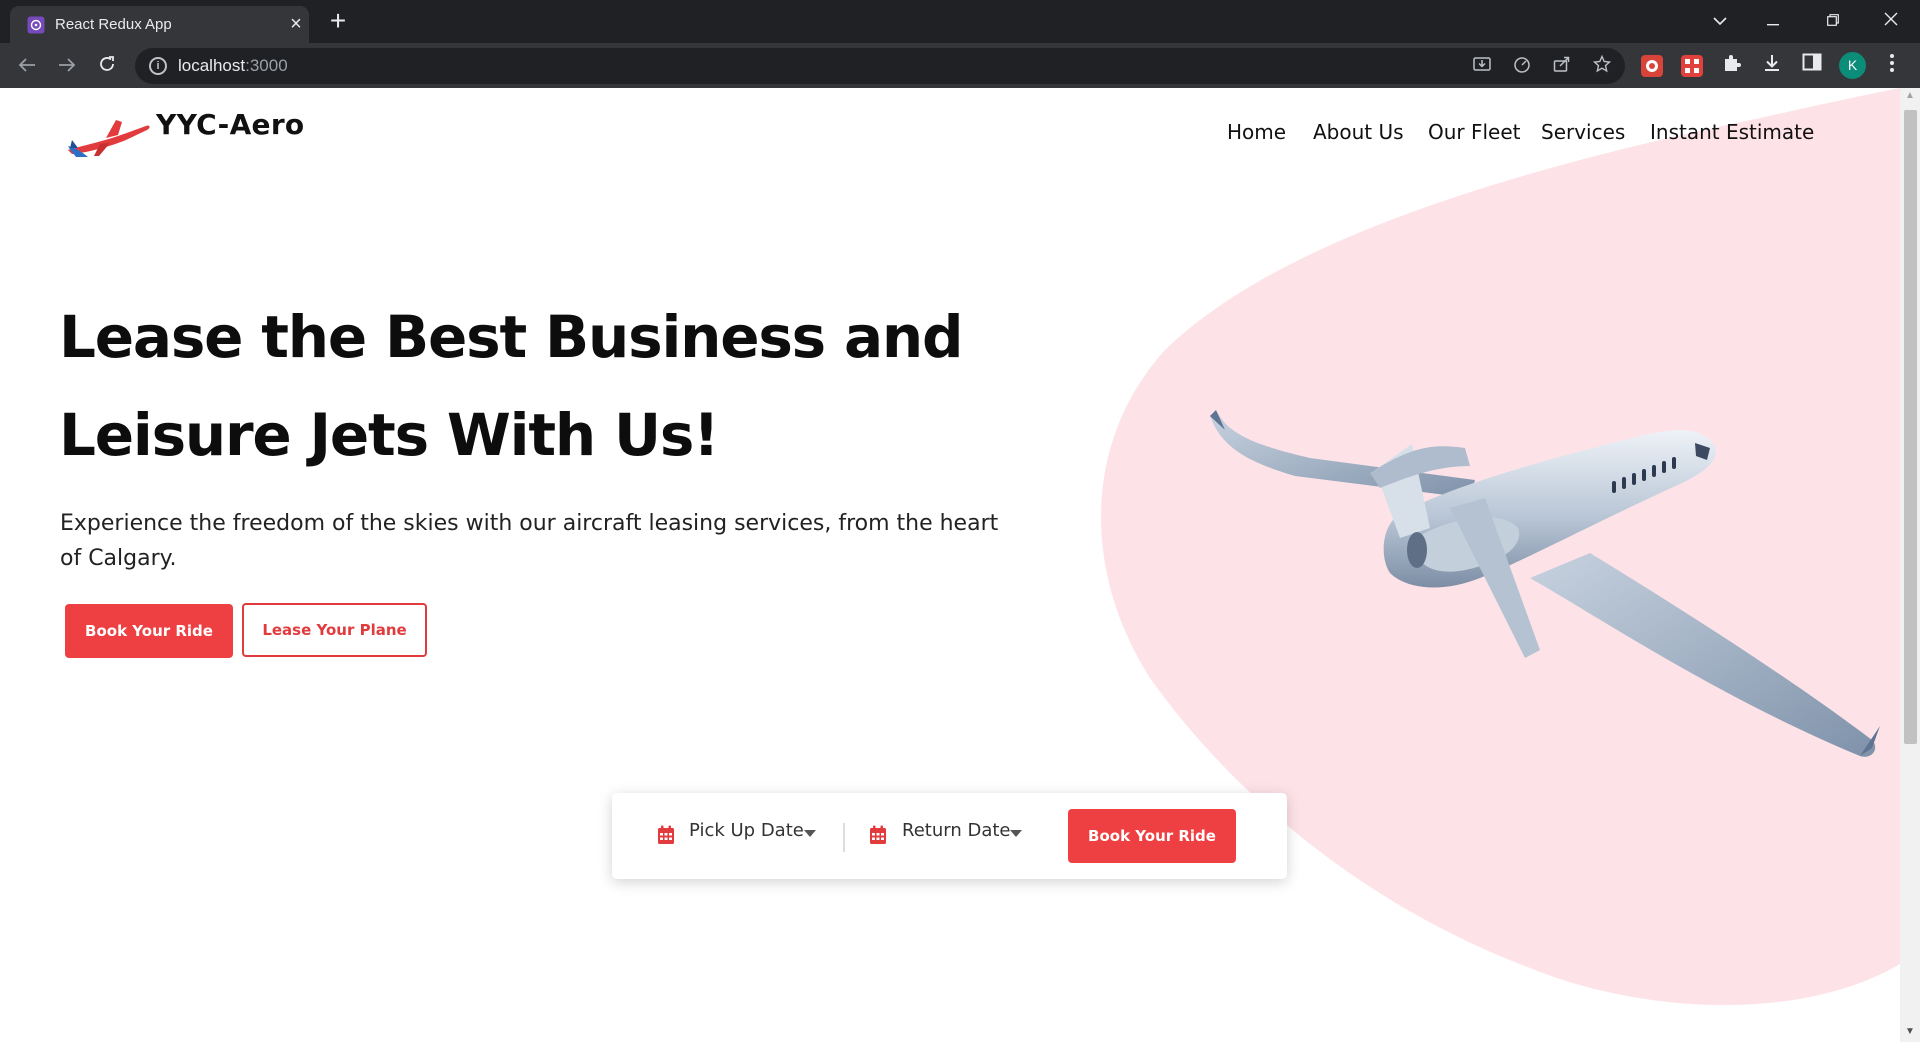  What do you see at coordinates (36, 25) in the screenshot?
I see `app-favicon-icon` at bounding box center [36, 25].